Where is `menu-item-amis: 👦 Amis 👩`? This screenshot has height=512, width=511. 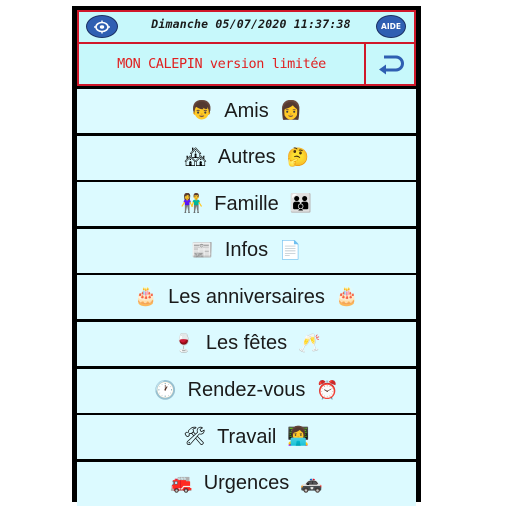 menu-item-amis: 👦 Amis 👩 is located at coordinates (246, 111).